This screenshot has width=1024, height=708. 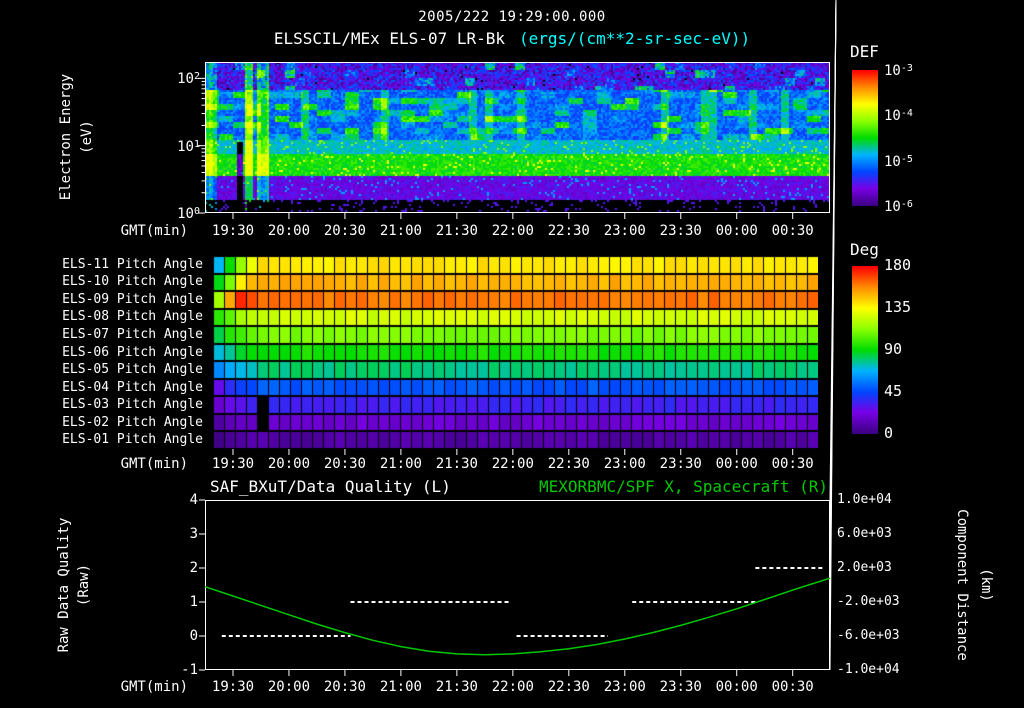 What do you see at coordinates (66, 137) in the screenshot?
I see `spectrogram-y-axis-label-line1: Electron Energy` at bounding box center [66, 137].